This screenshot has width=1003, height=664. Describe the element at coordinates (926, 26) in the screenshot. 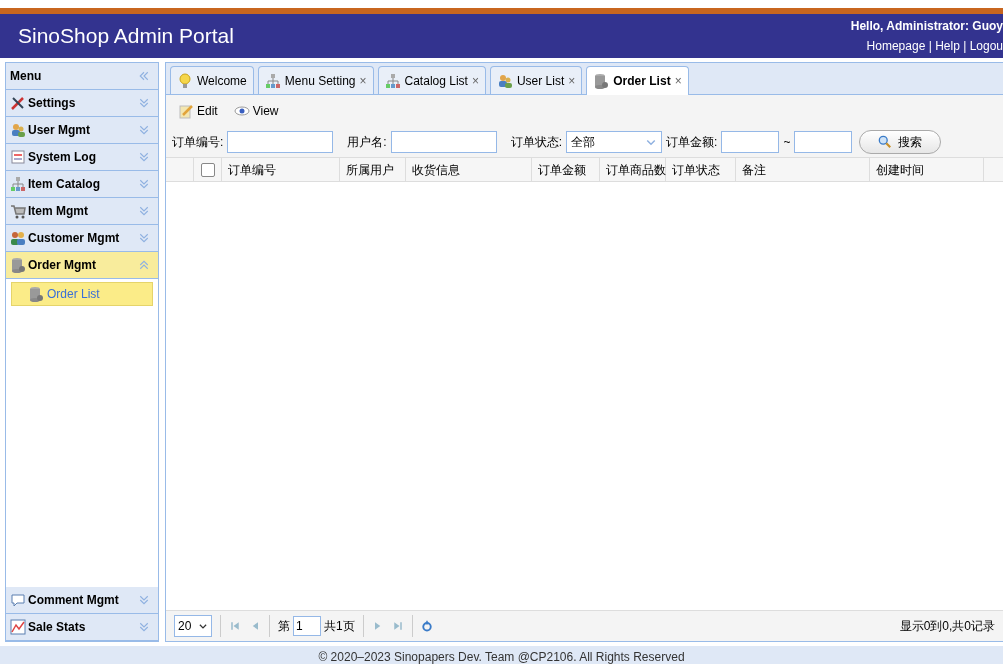

I see `greeting-text: Hello, Administrator: Guoy` at that location.